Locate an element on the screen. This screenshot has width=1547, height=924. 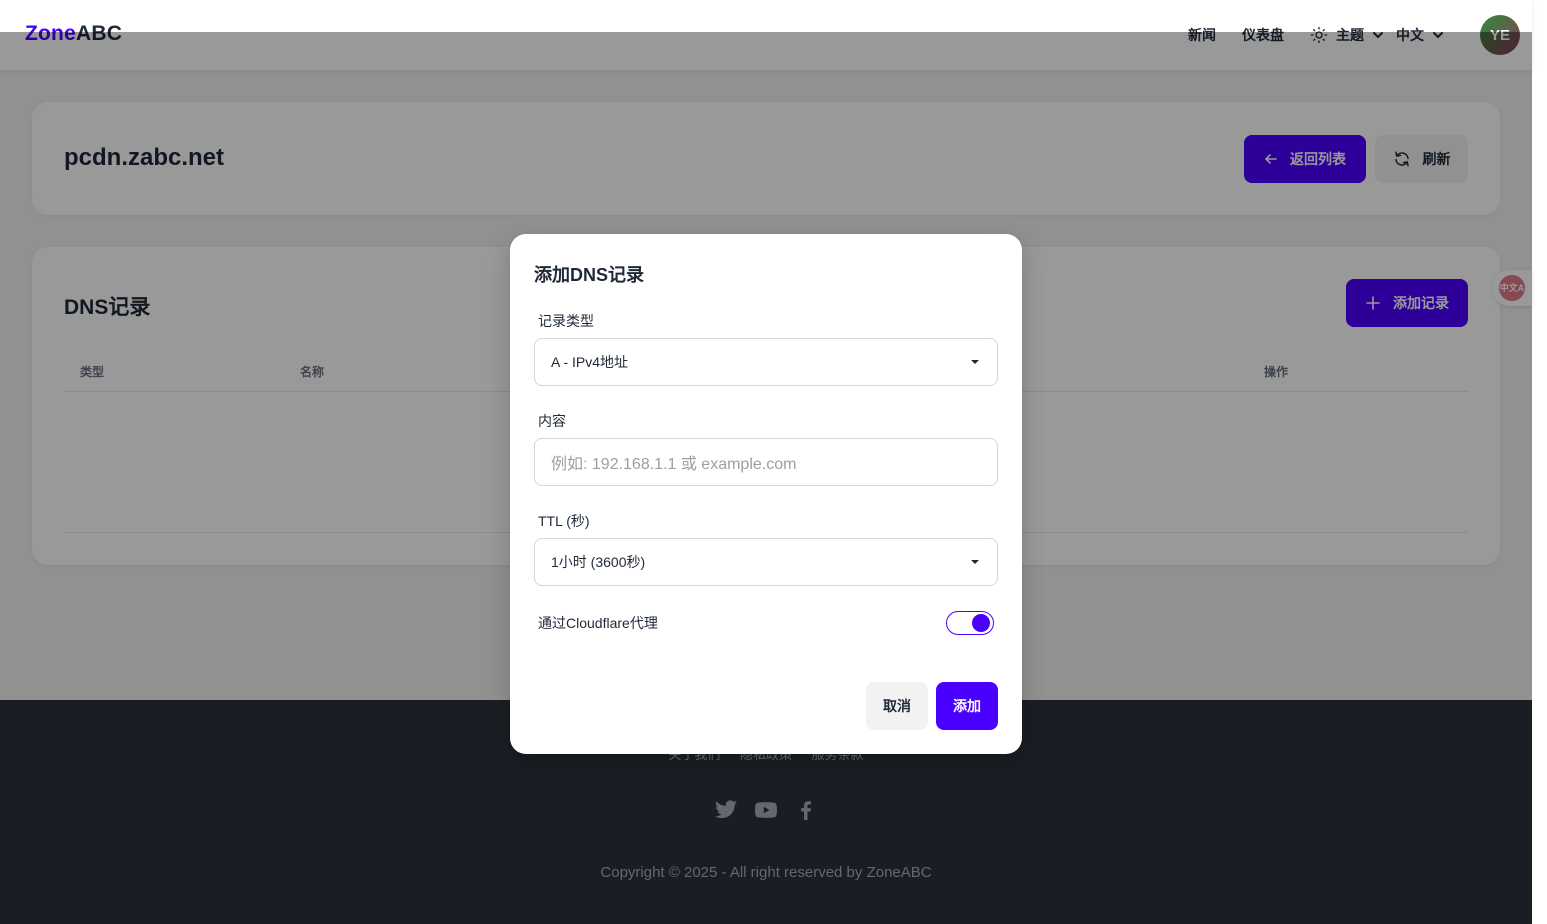
cloudflare-proxy-toggle is located at coordinates (970, 623).